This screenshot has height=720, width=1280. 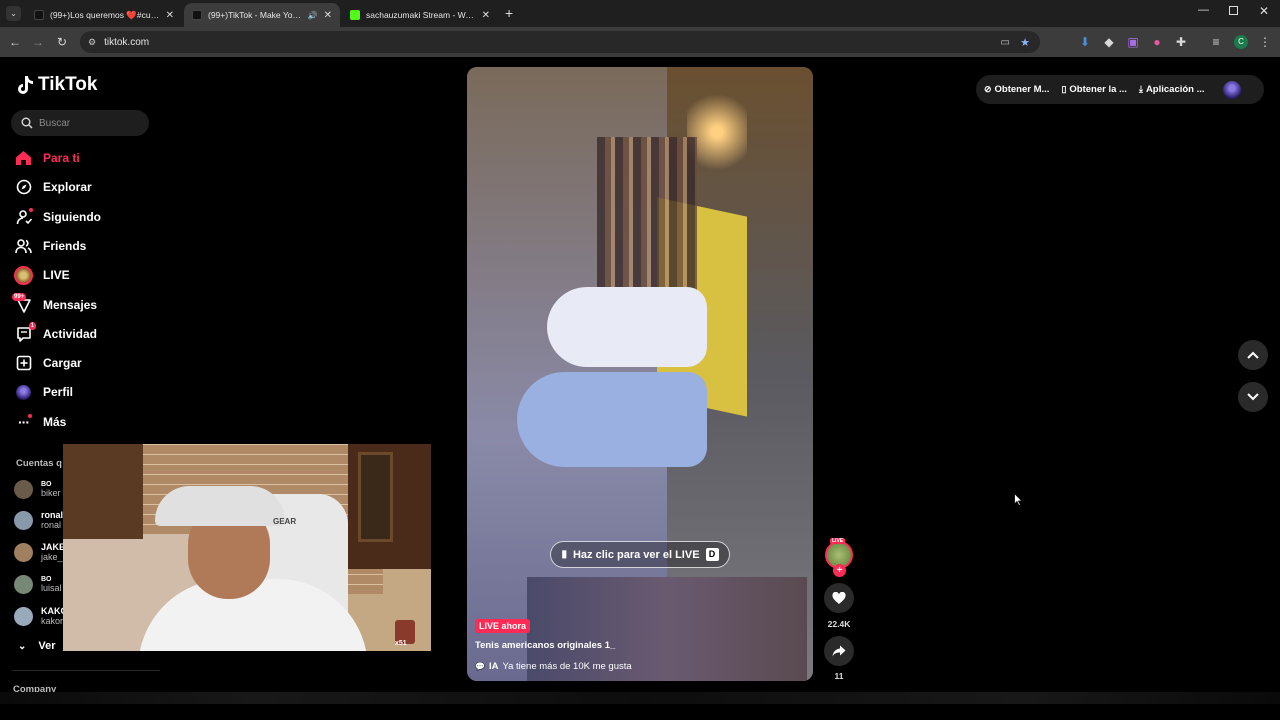 I want to click on compass-icon, so click(x=23, y=187).